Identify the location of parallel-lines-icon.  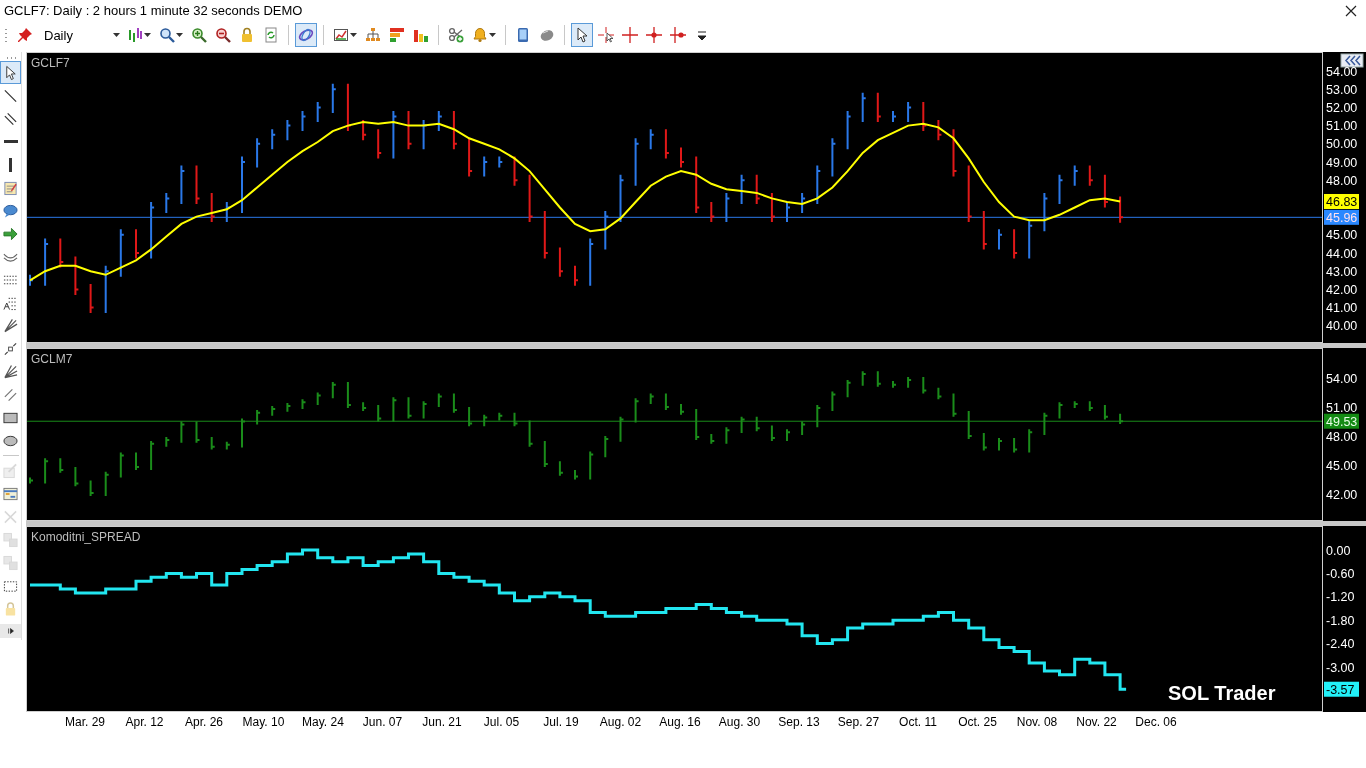
(10, 118).